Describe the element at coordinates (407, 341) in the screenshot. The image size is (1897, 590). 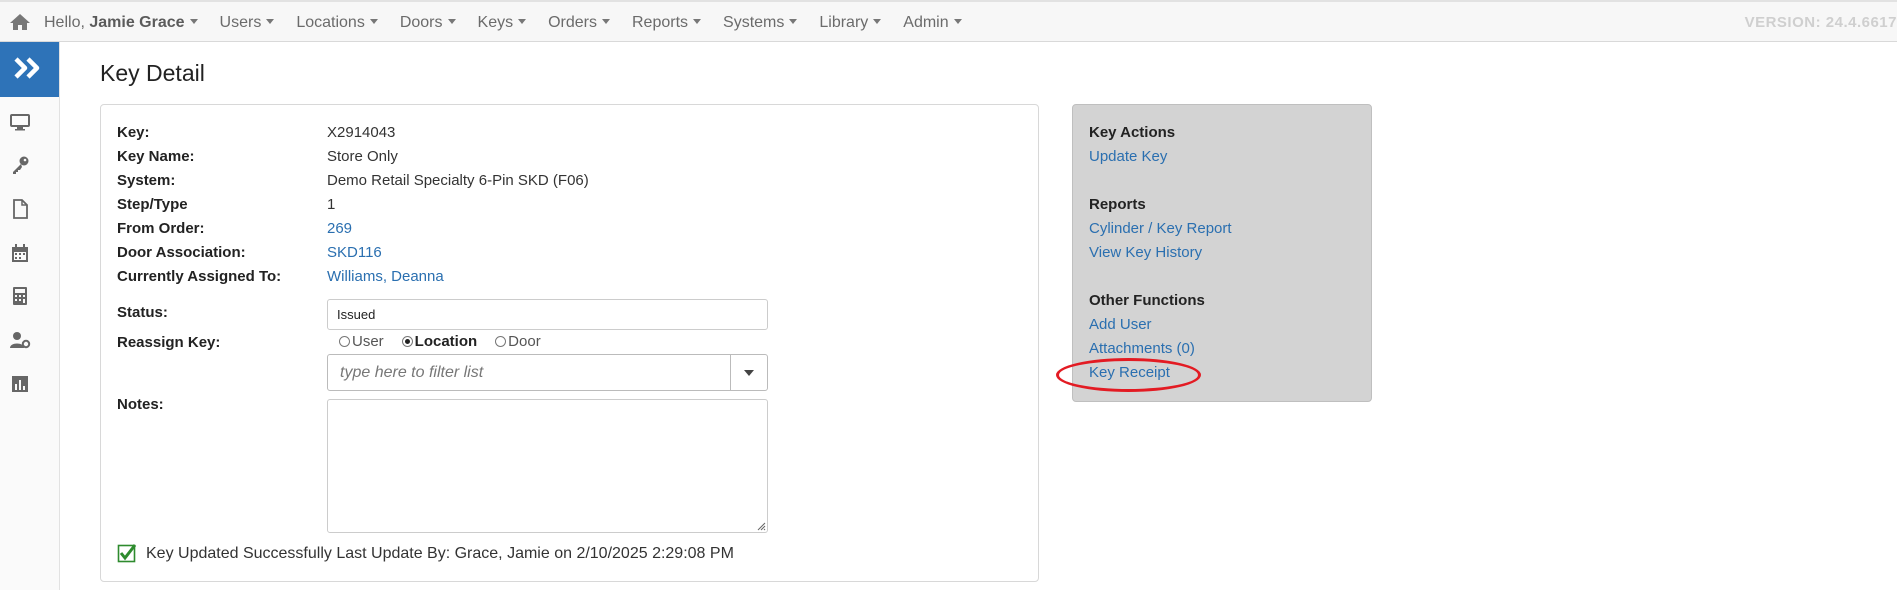
I see `radio-location` at that location.